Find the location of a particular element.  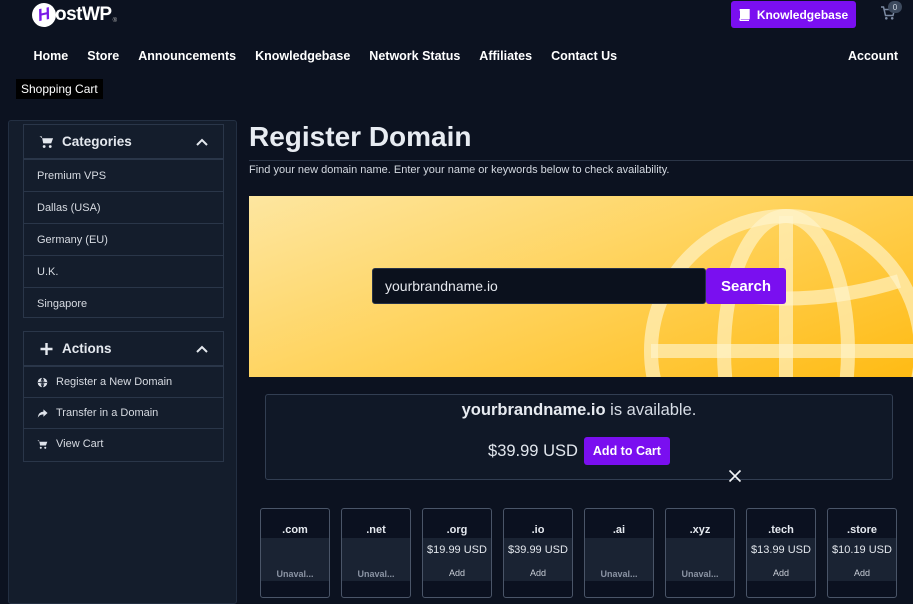

categories-header: Categories is located at coordinates (123, 142).